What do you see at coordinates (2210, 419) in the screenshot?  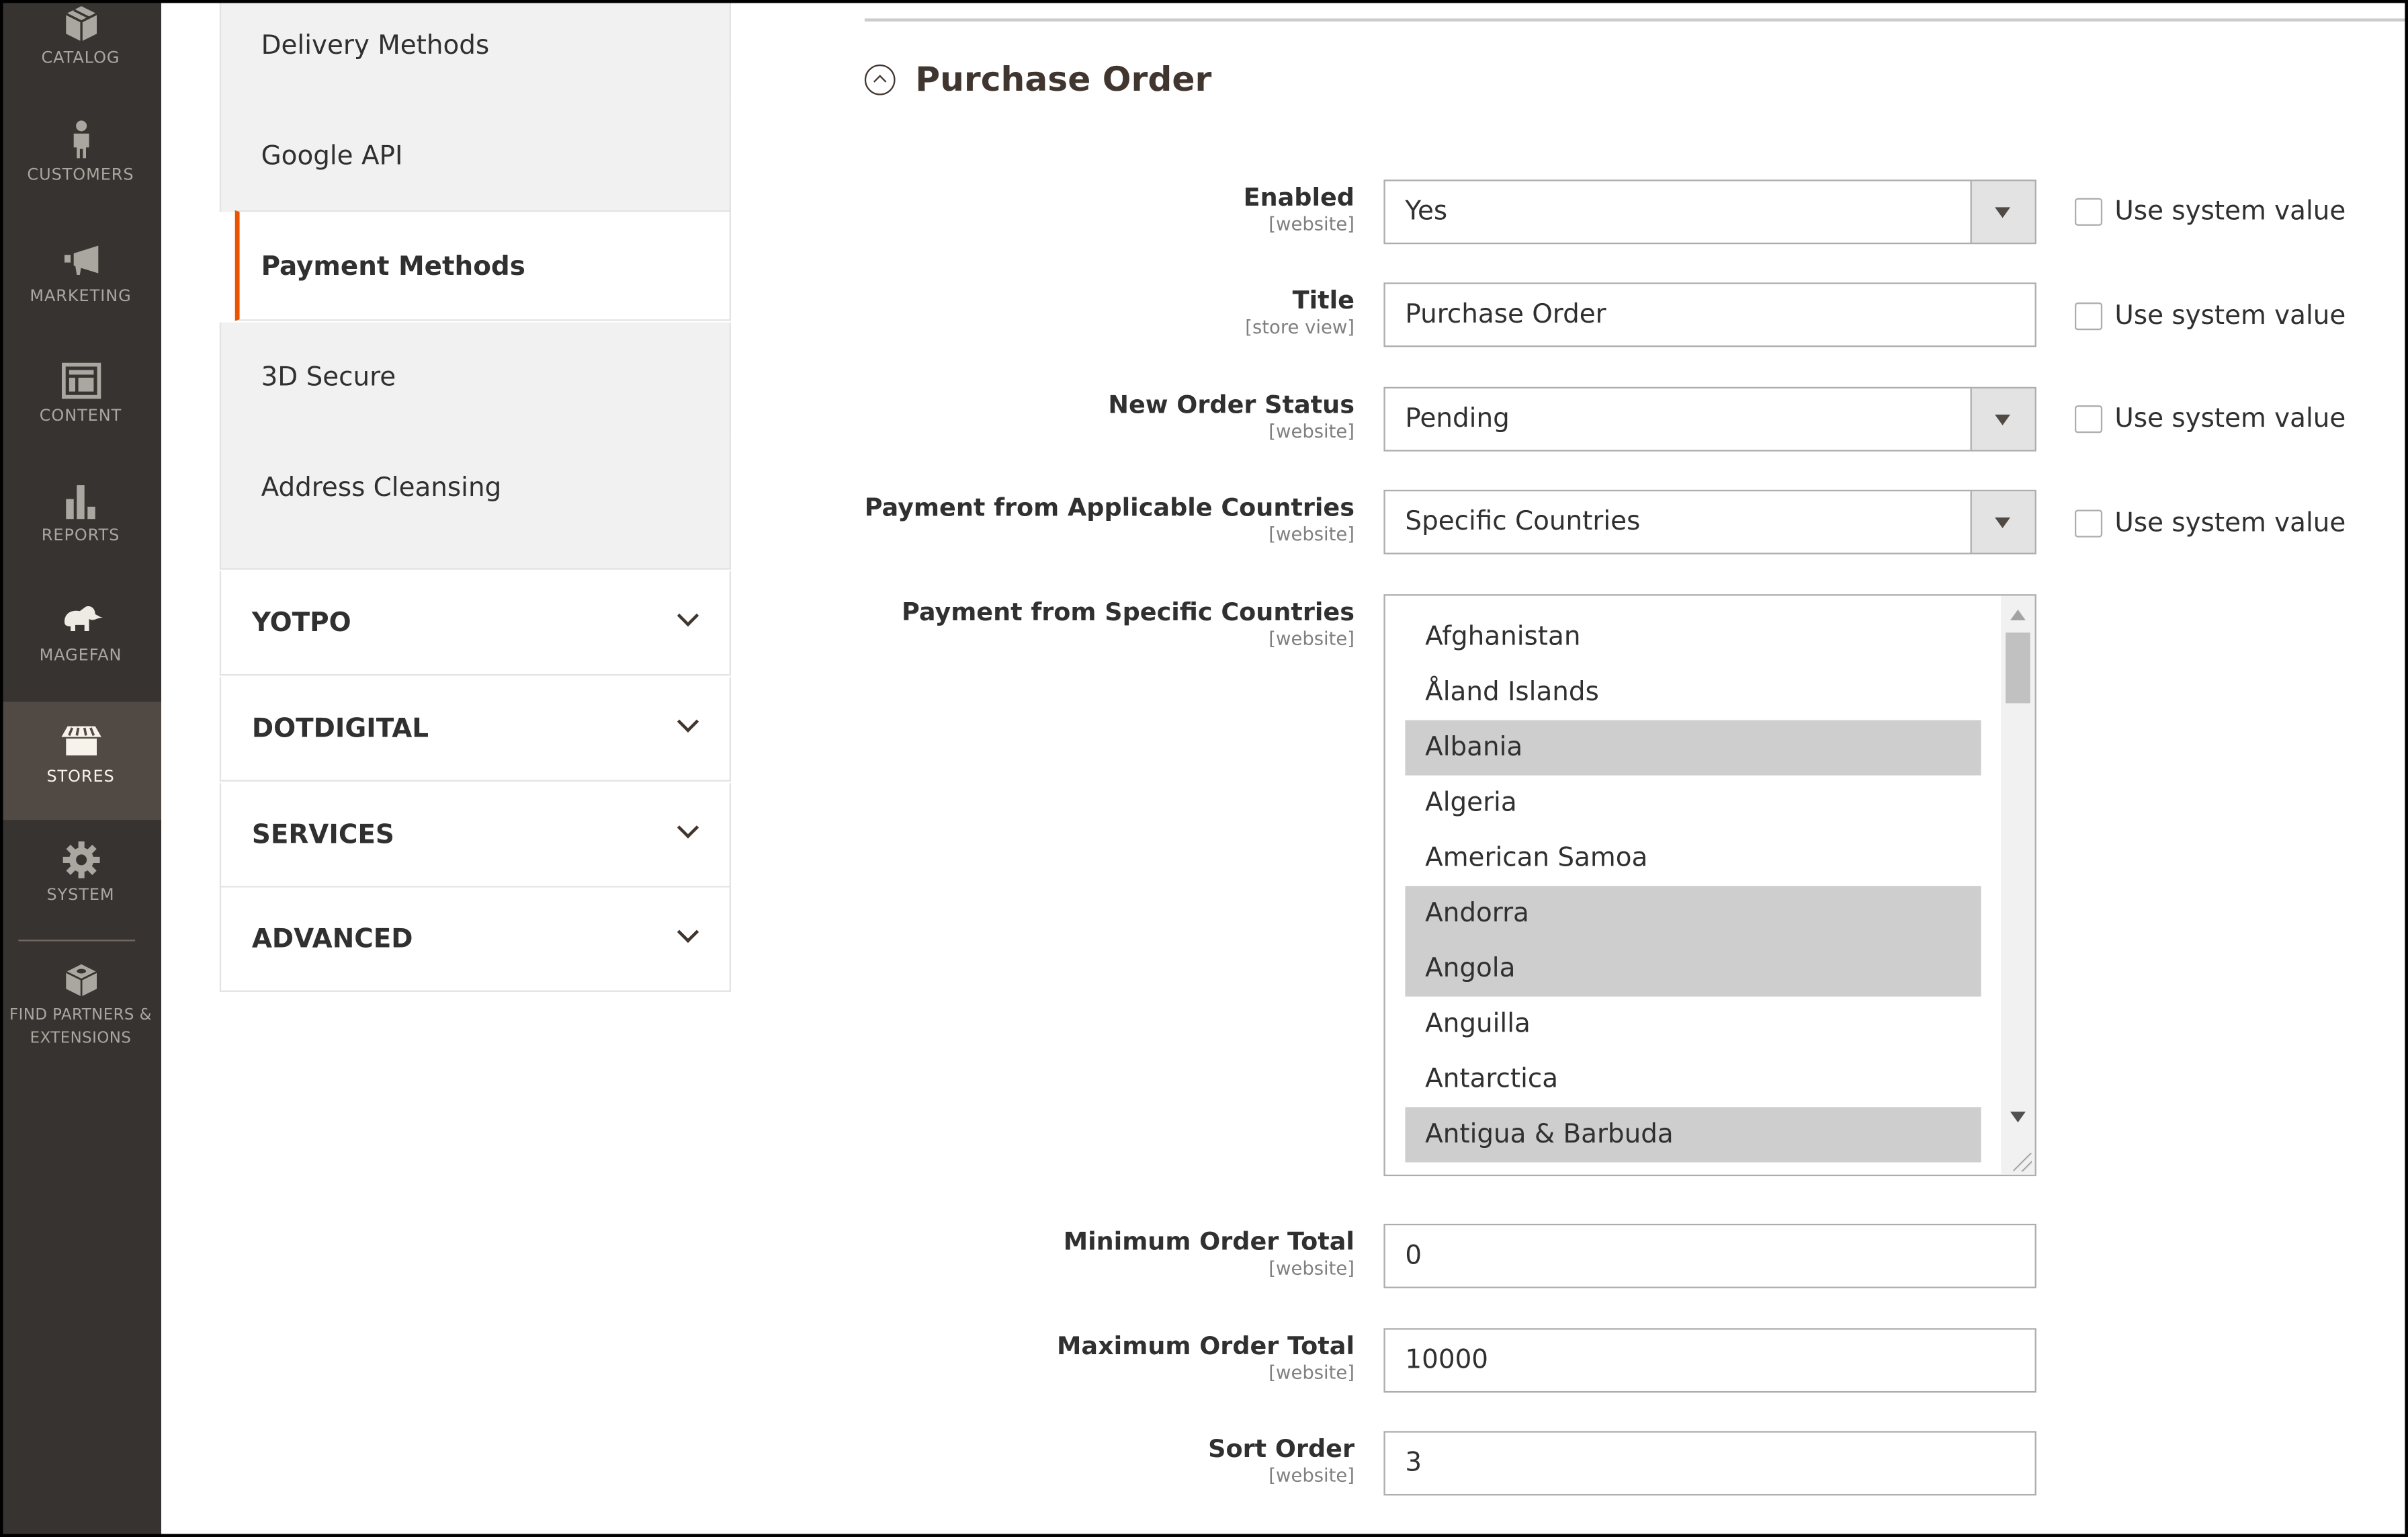 I see `new-order-status-use-system-value: Use system value` at bounding box center [2210, 419].